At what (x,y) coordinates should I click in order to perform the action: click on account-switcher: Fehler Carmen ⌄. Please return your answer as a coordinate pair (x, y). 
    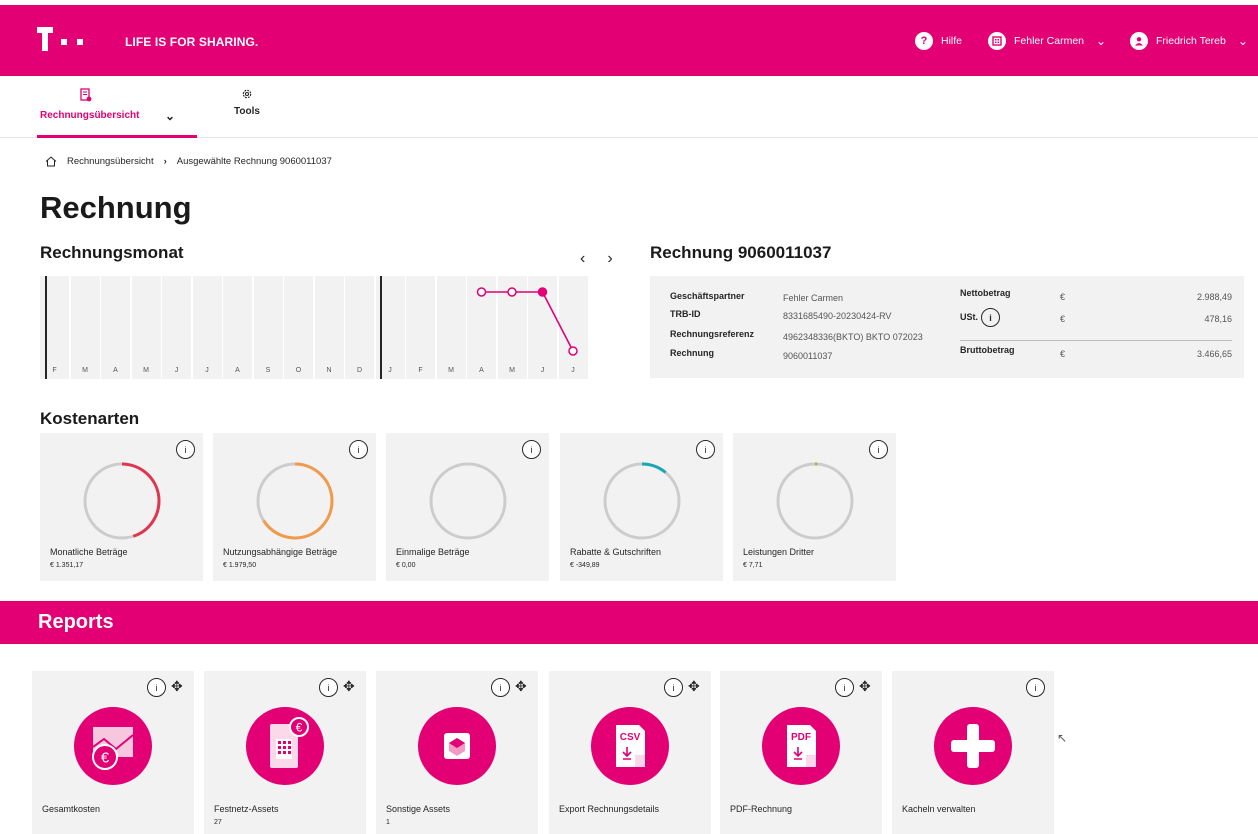
    Looking at the image, I should click on (1047, 41).